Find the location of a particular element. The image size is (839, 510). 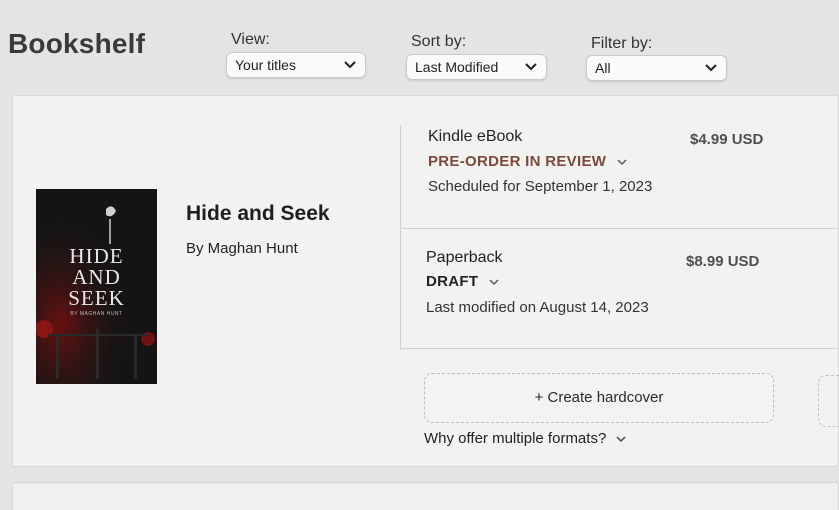

sort-label: Sort by: is located at coordinates (439, 41).